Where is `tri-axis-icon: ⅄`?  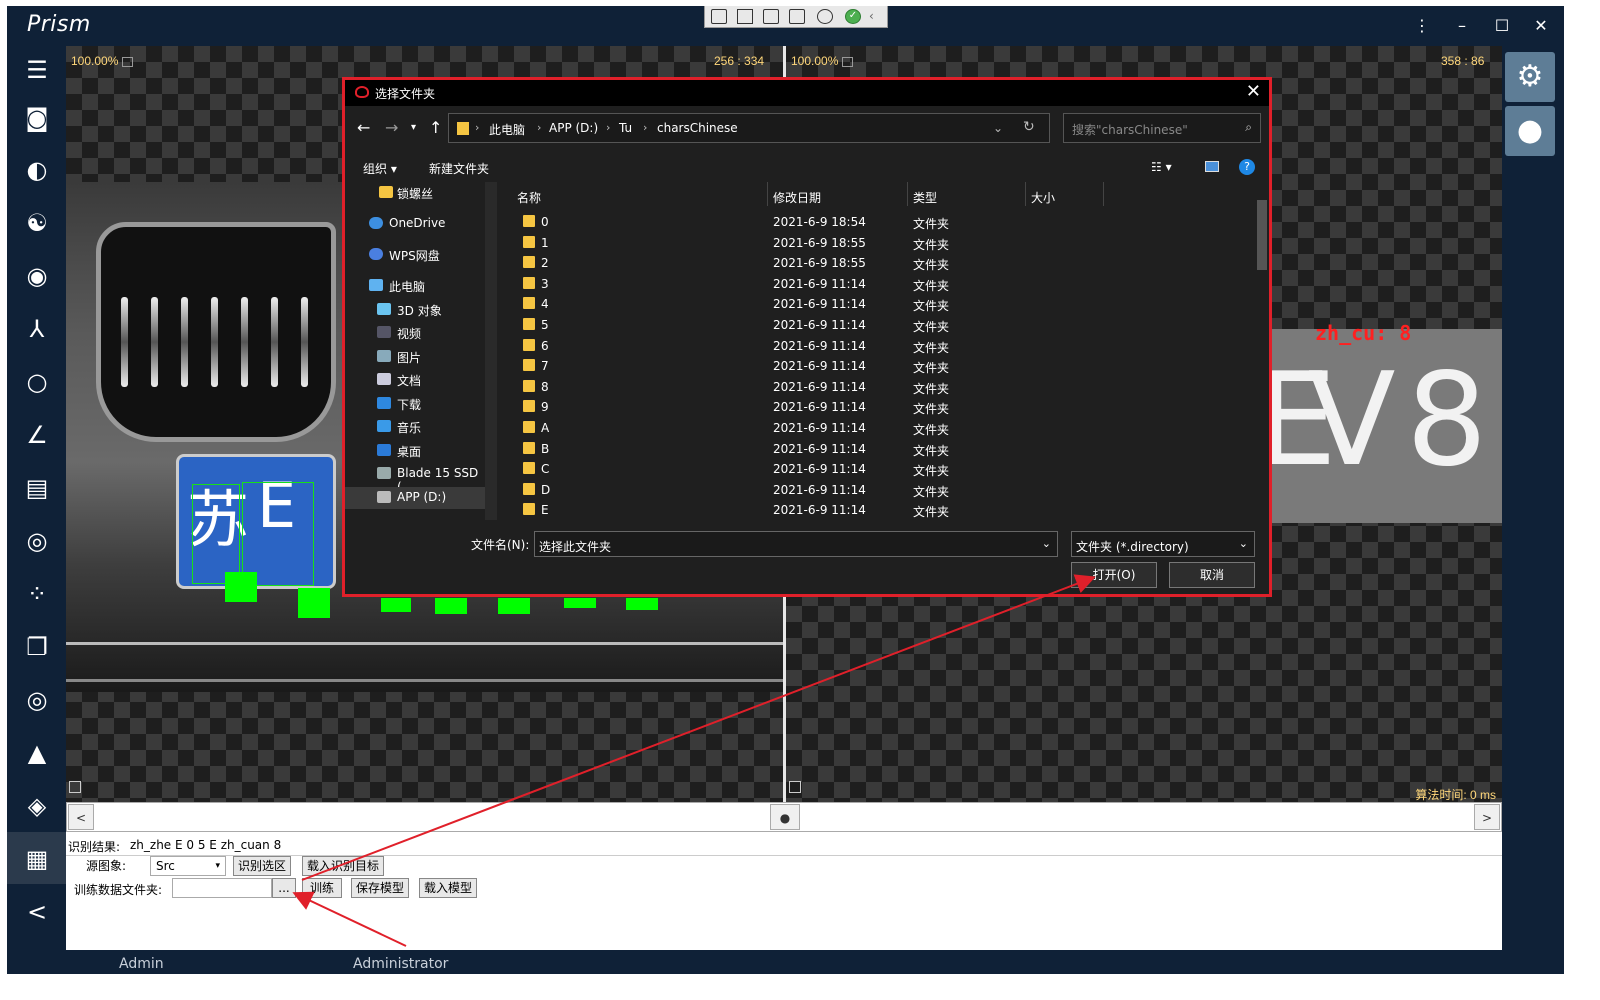
tri-axis-icon: ⅄ is located at coordinates (37, 329).